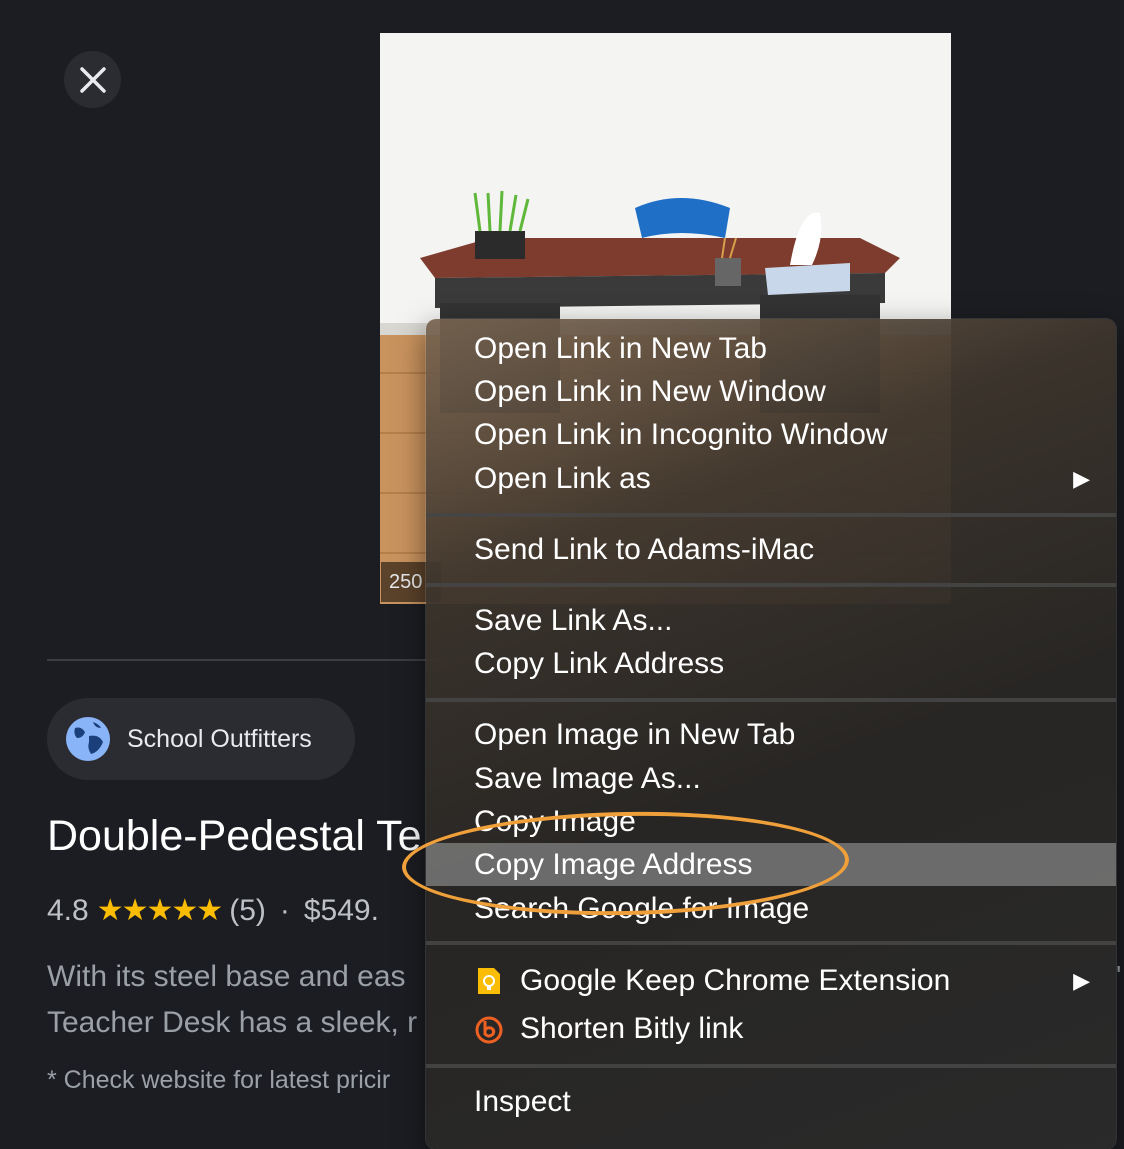 The height and width of the screenshot is (1149, 1124). Describe the element at coordinates (88, 739) in the screenshot. I see `globe-icon` at that location.